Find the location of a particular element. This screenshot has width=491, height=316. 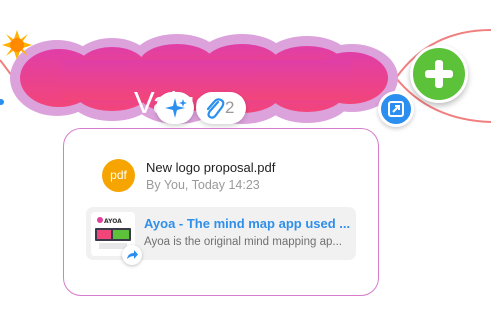

focus-square-icon is located at coordinates (396, 109).